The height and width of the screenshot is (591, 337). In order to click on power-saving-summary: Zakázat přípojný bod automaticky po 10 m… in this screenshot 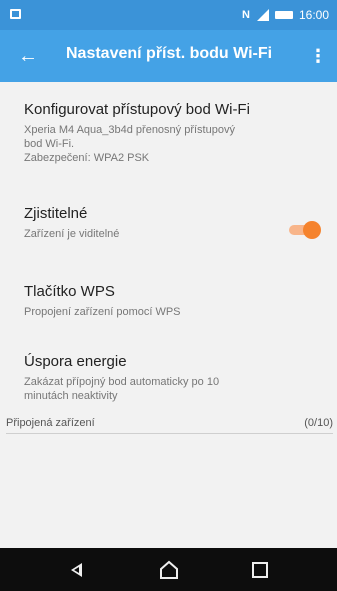, I will do `click(173, 389)`.